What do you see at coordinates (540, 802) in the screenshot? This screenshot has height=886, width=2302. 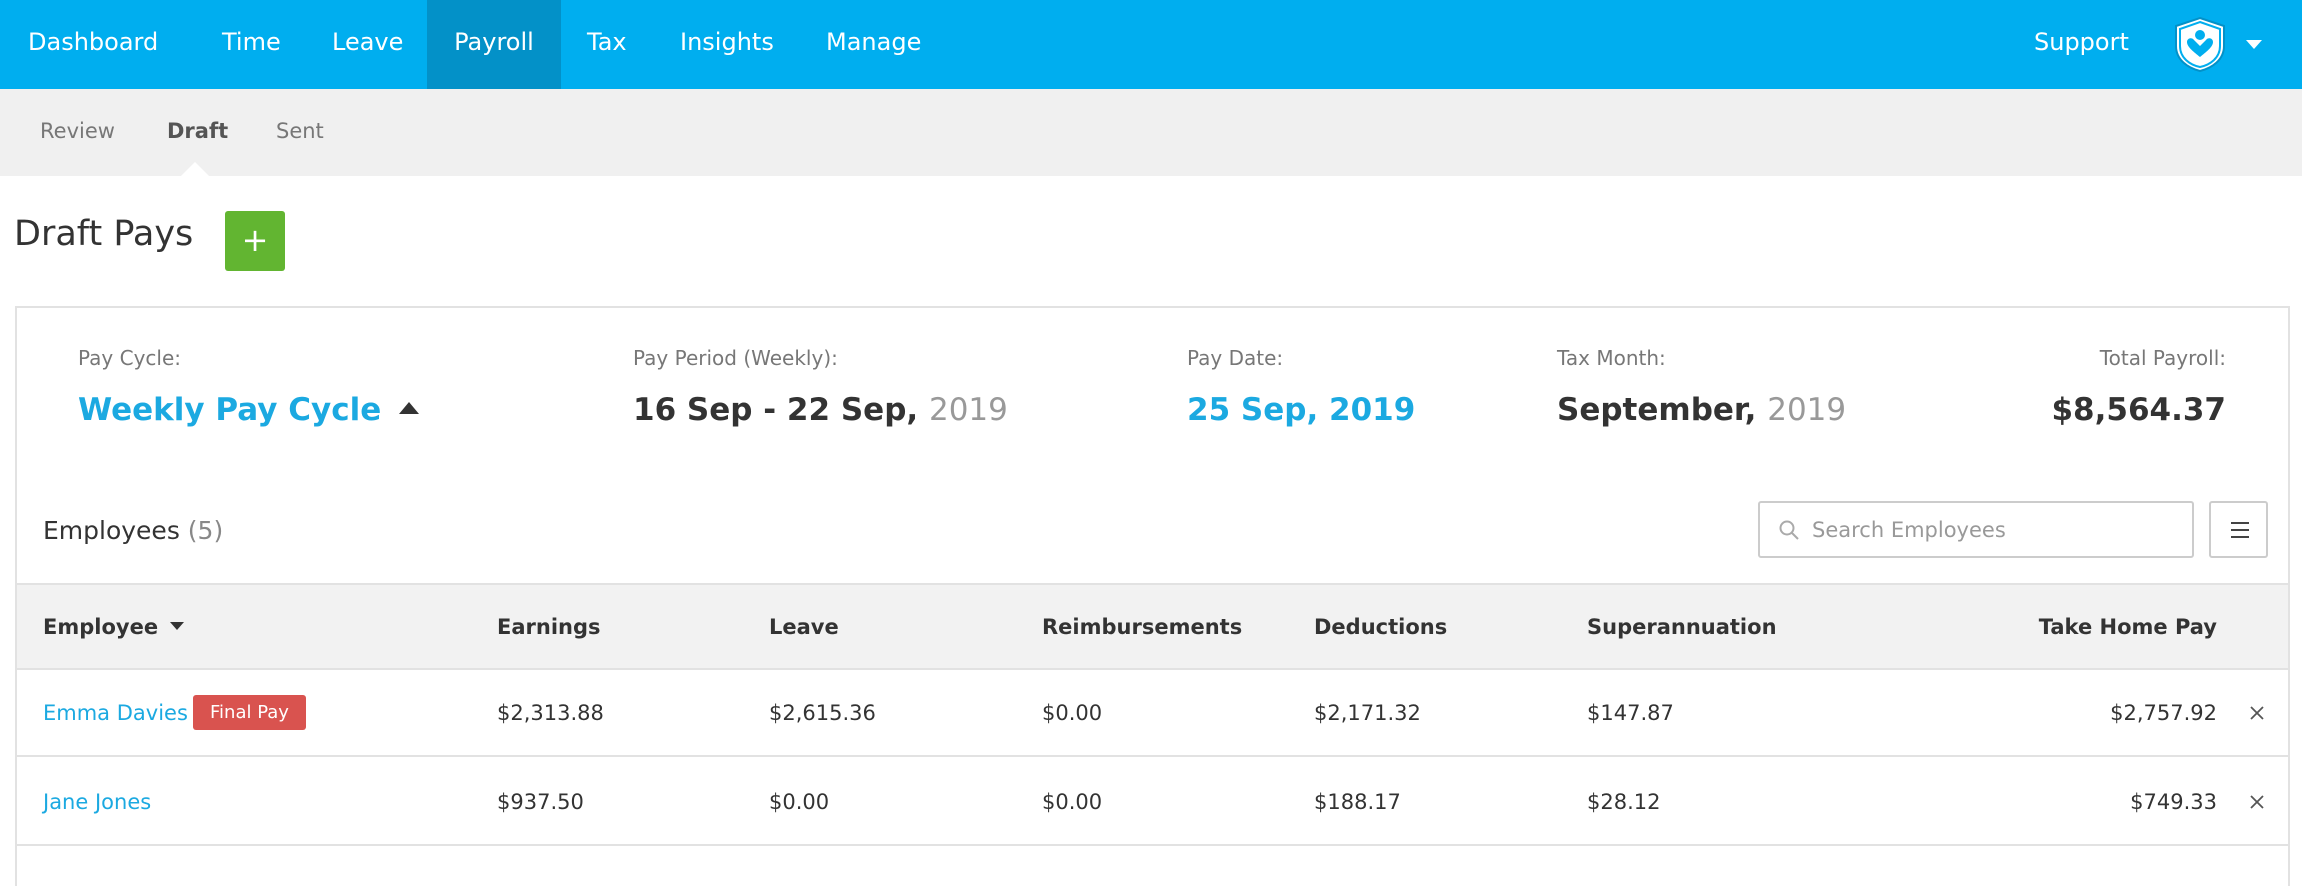 I see `earnings-cell: $937.50` at bounding box center [540, 802].